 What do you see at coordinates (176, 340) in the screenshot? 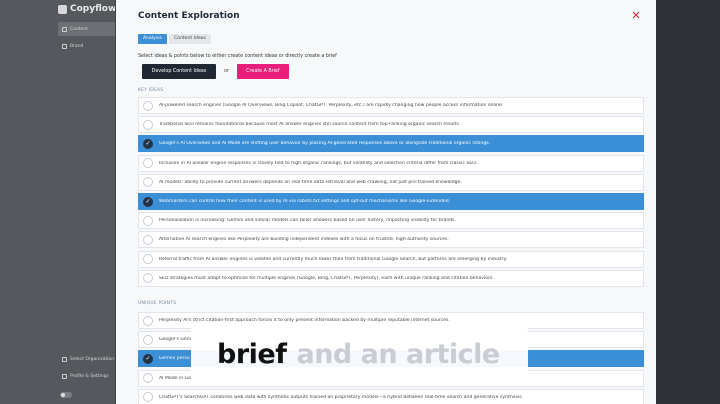
I see `list-item-text: Google's Gemi` at bounding box center [176, 340].